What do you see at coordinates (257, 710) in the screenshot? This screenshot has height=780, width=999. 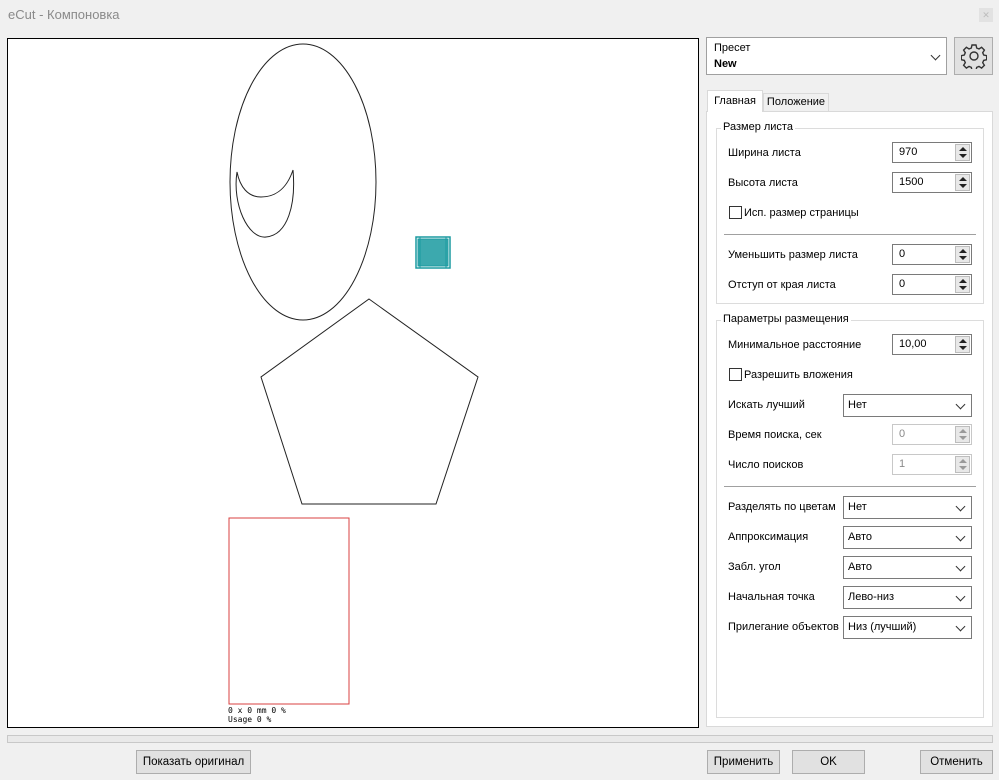 I see `sheet-info-size: 0 x 0 mm 0 %` at bounding box center [257, 710].